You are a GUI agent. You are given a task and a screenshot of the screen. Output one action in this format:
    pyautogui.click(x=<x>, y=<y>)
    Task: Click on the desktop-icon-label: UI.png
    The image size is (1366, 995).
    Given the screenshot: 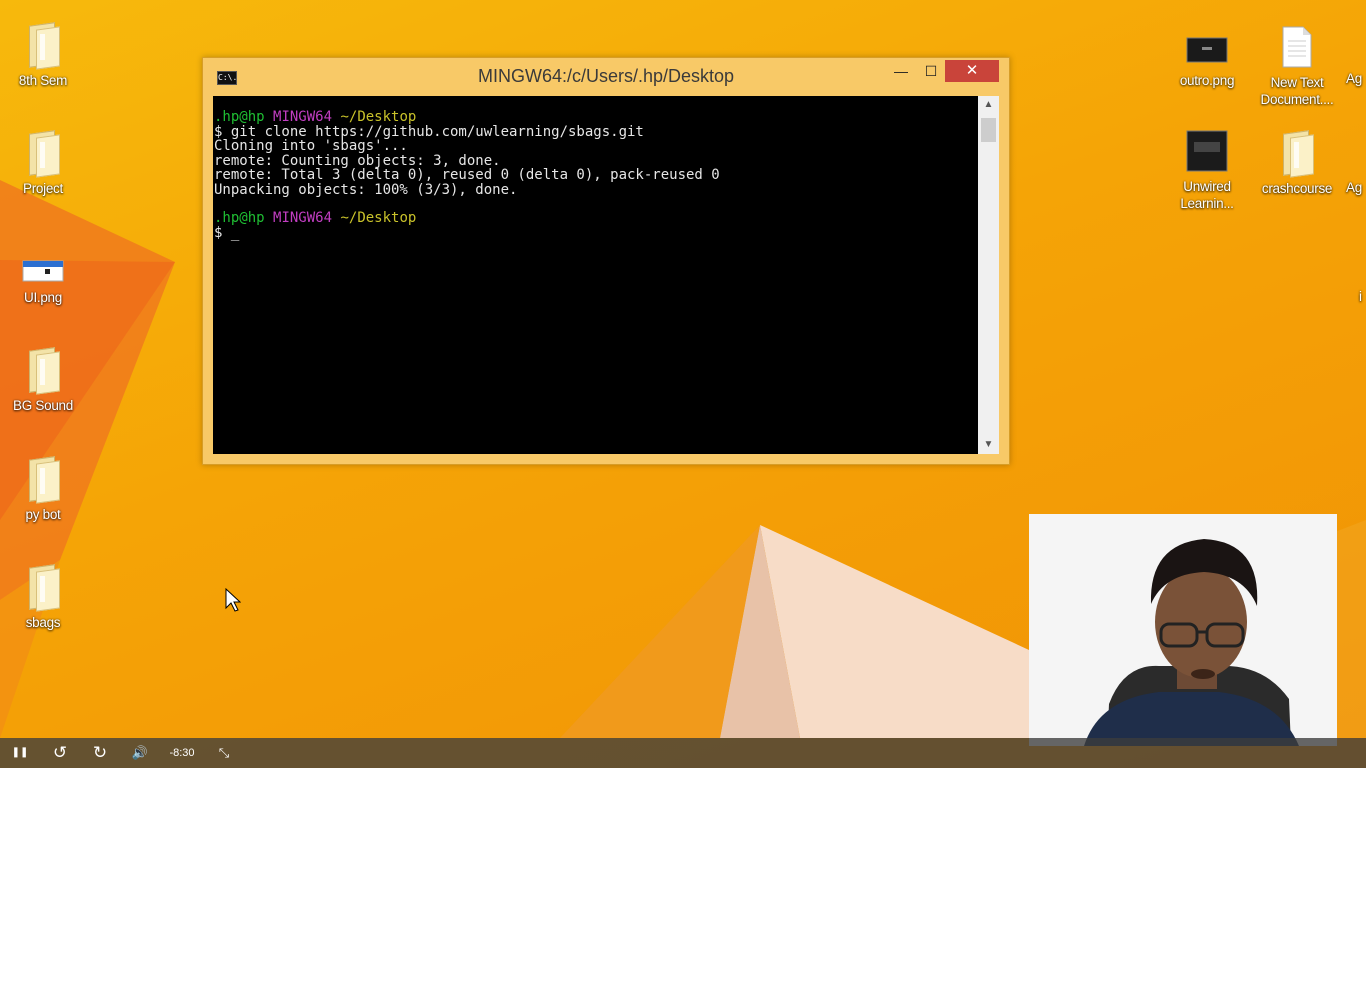 What is the action you would take?
    pyautogui.click(x=43, y=297)
    